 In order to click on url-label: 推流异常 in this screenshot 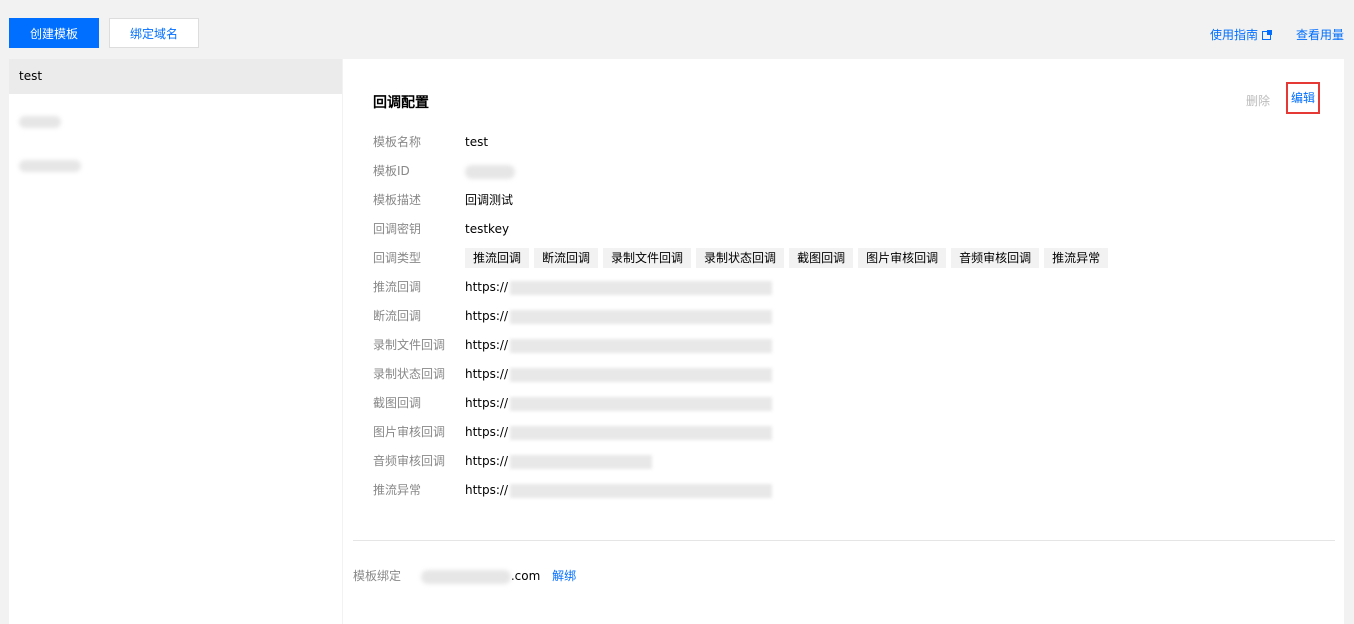, I will do `click(397, 490)`.